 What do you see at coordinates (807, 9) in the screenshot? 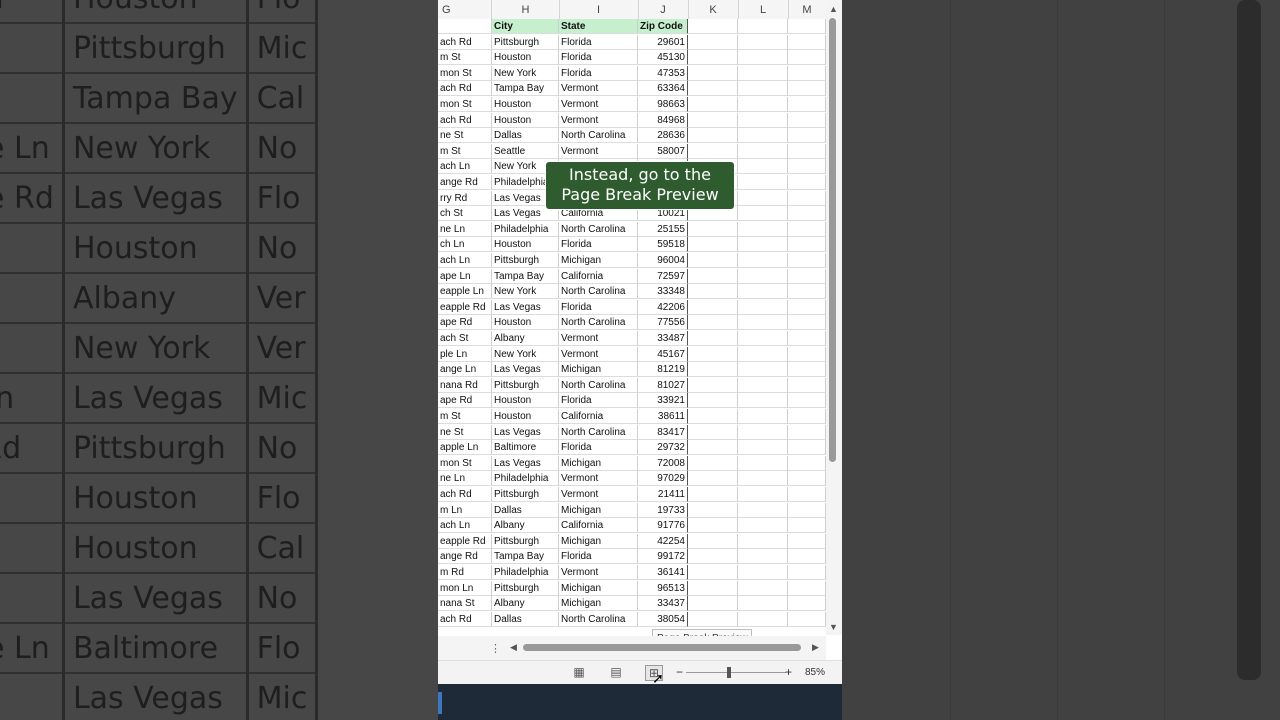
I see `column-header-m: M` at bounding box center [807, 9].